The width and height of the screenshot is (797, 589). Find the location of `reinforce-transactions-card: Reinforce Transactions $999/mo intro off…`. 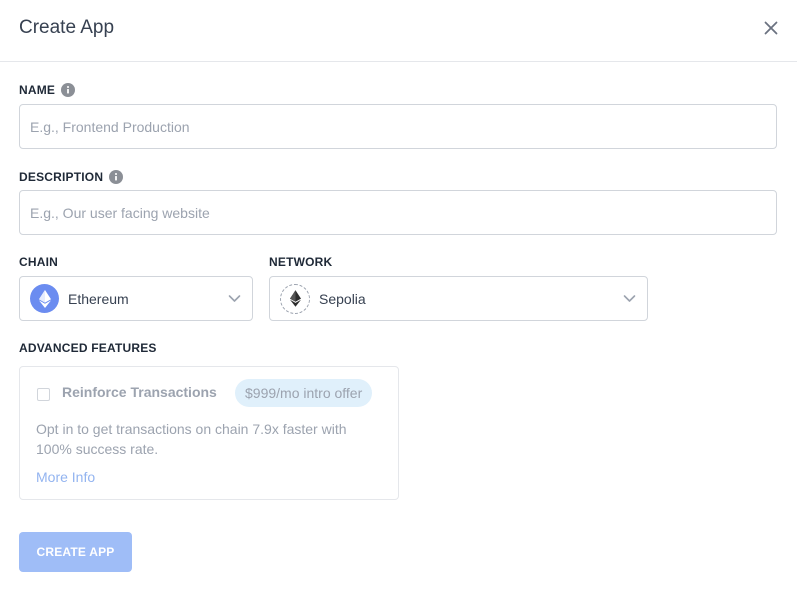

reinforce-transactions-card: Reinforce Transactions $999/mo intro off… is located at coordinates (209, 433).